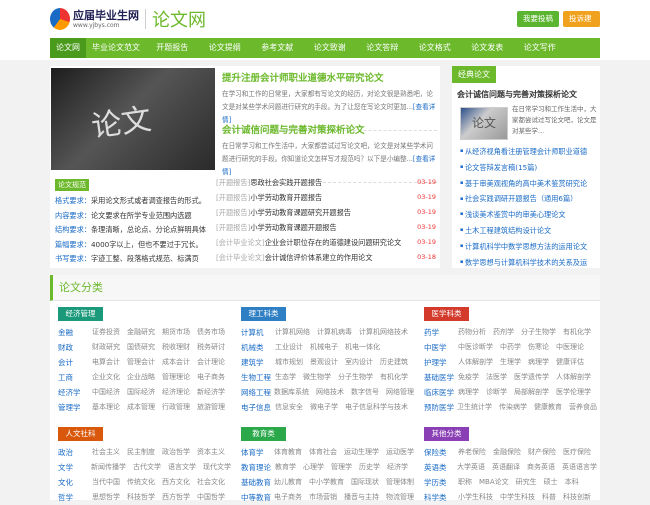 This screenshot has height=505, width=650. I want to click on category-sub-link: 西方哲学, so click(176, 497).